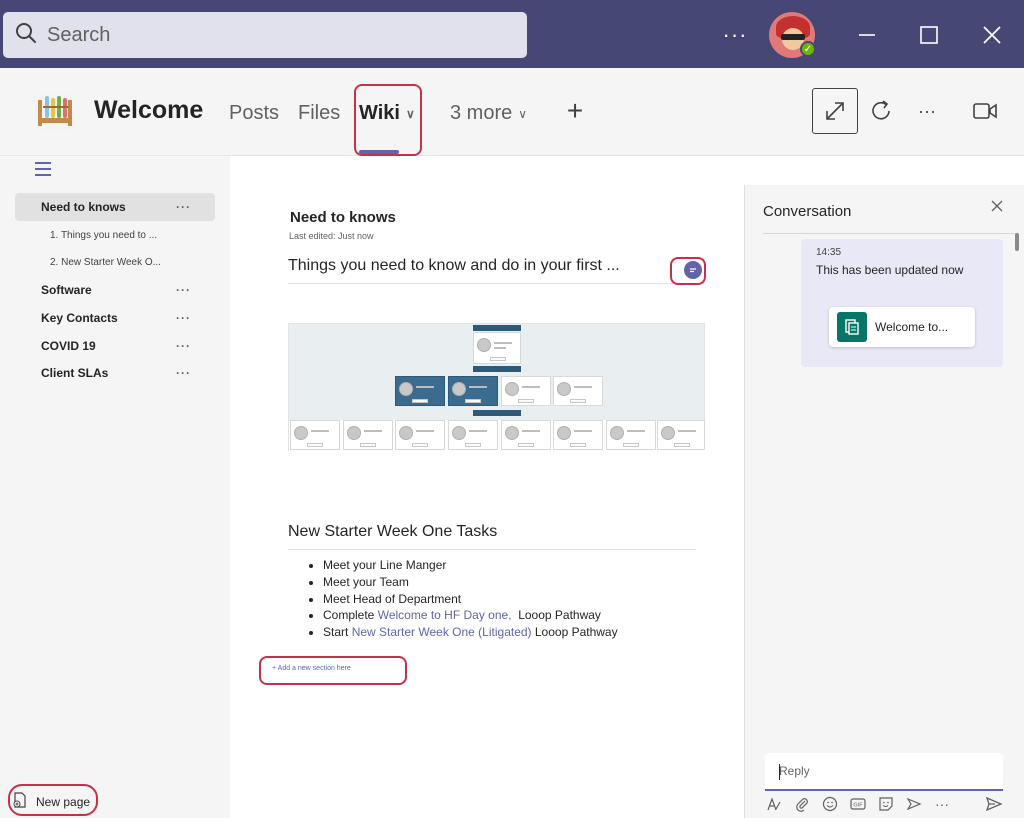  I want to click on add-tab-icon: +, so click(575, 110).